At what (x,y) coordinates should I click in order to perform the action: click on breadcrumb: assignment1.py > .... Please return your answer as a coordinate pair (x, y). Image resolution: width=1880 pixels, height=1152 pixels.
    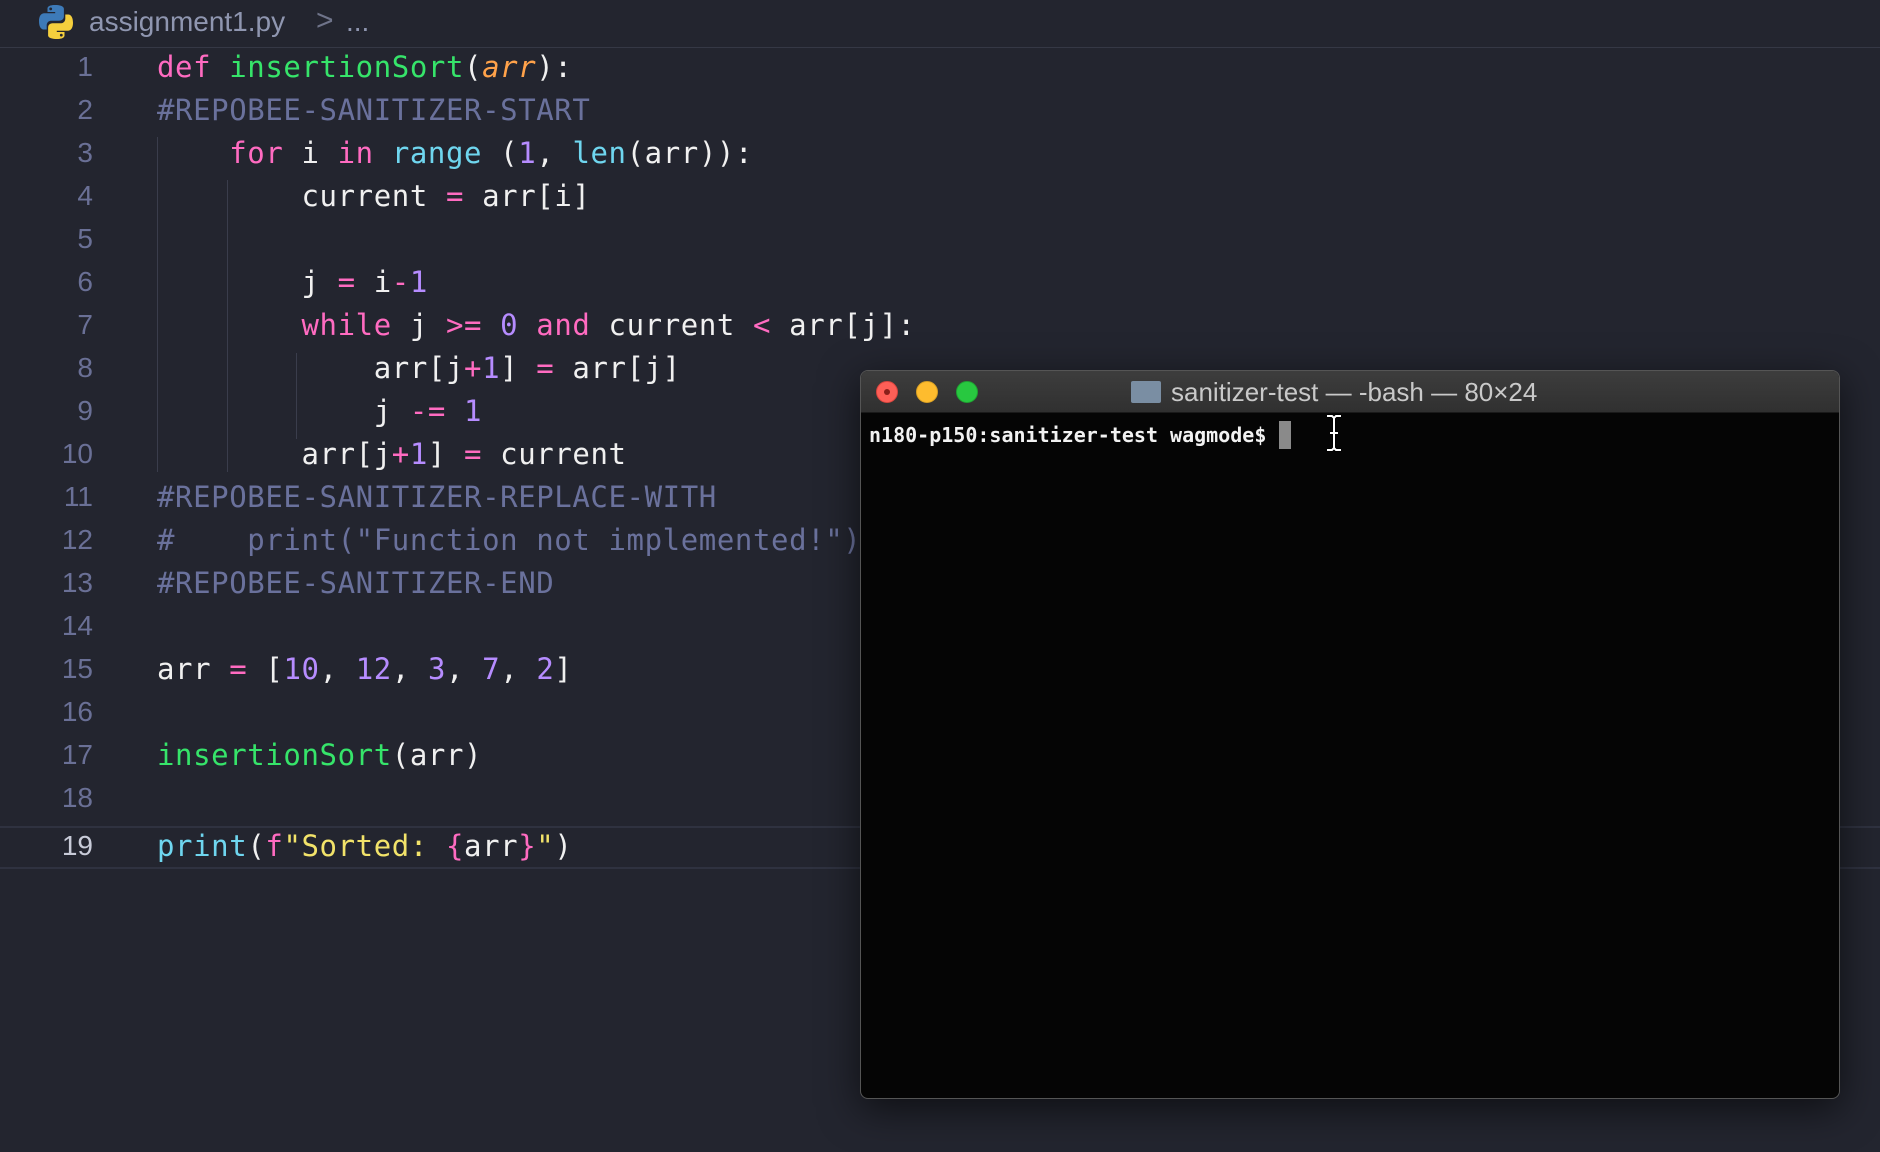
    Looking at the image, I should click on (940, 24).